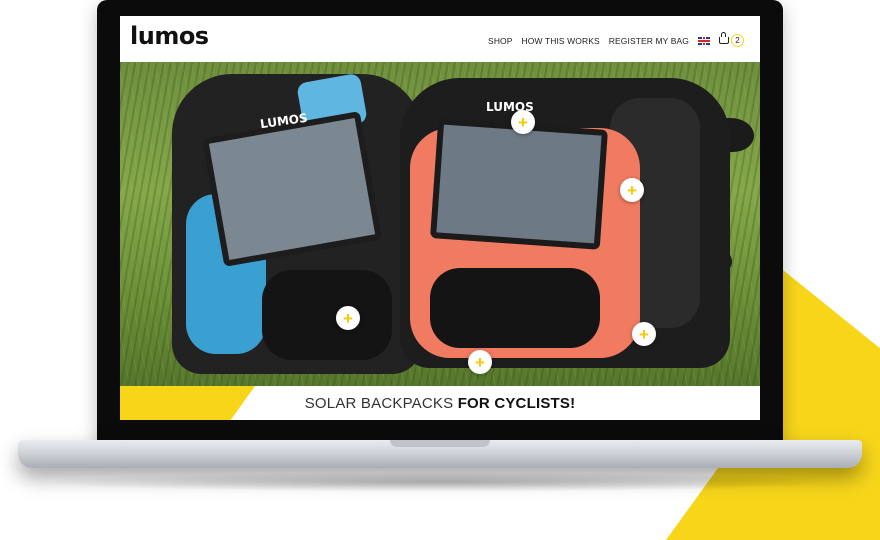 The height and width of the screenshot is (540, 880). Describe the element at coordinates (440, 443) in the screenshot. I see `laptop-notch` at that location.